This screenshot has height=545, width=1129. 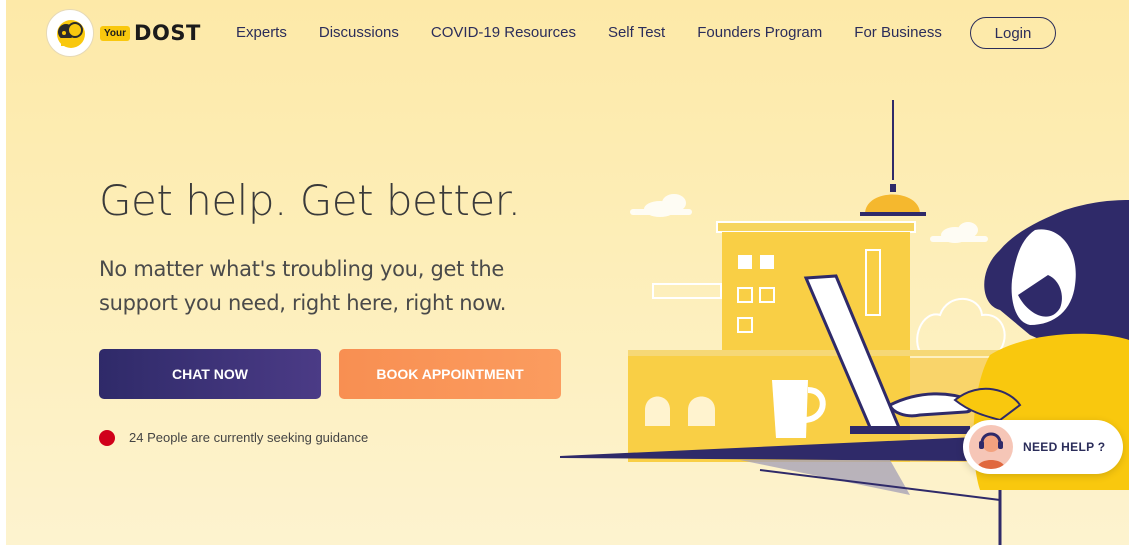 I want to click on nav-link-discussions: Discussions, so click(x=359, y=32).